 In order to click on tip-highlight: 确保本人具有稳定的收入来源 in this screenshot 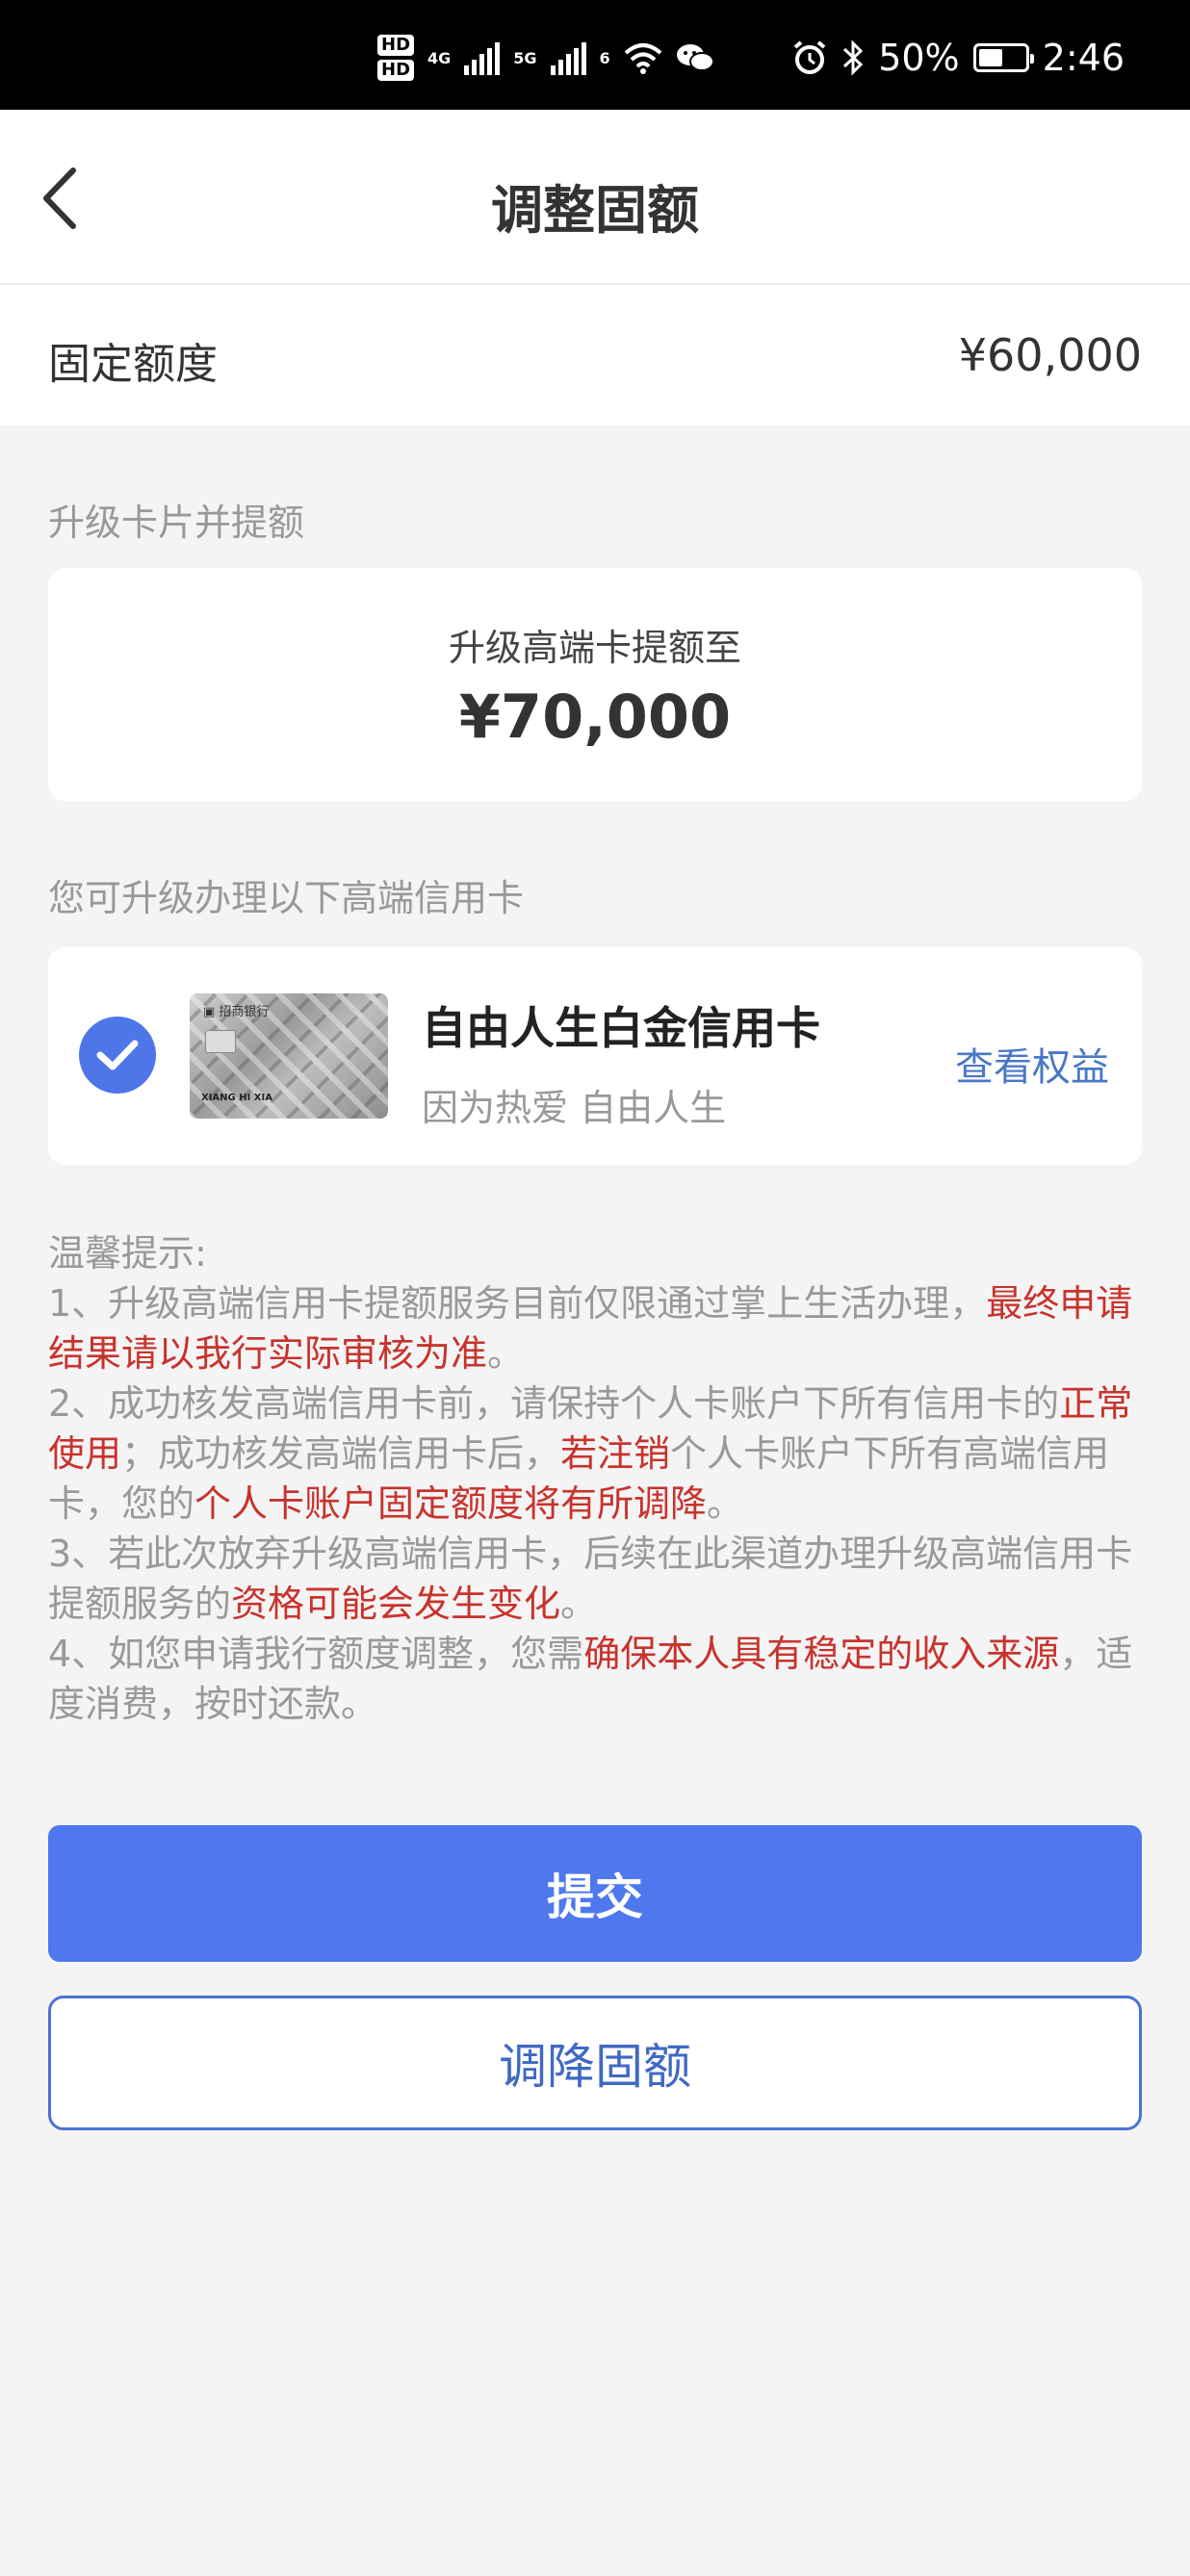, I will do `click(822, 1654)`.